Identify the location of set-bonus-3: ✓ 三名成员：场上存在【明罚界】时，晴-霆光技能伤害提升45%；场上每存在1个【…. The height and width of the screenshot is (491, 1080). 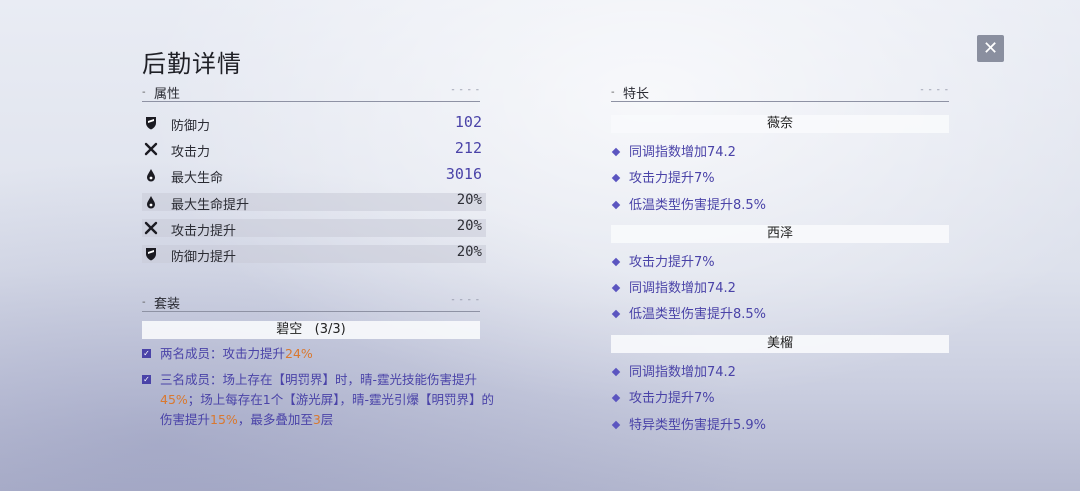
(318, 399).